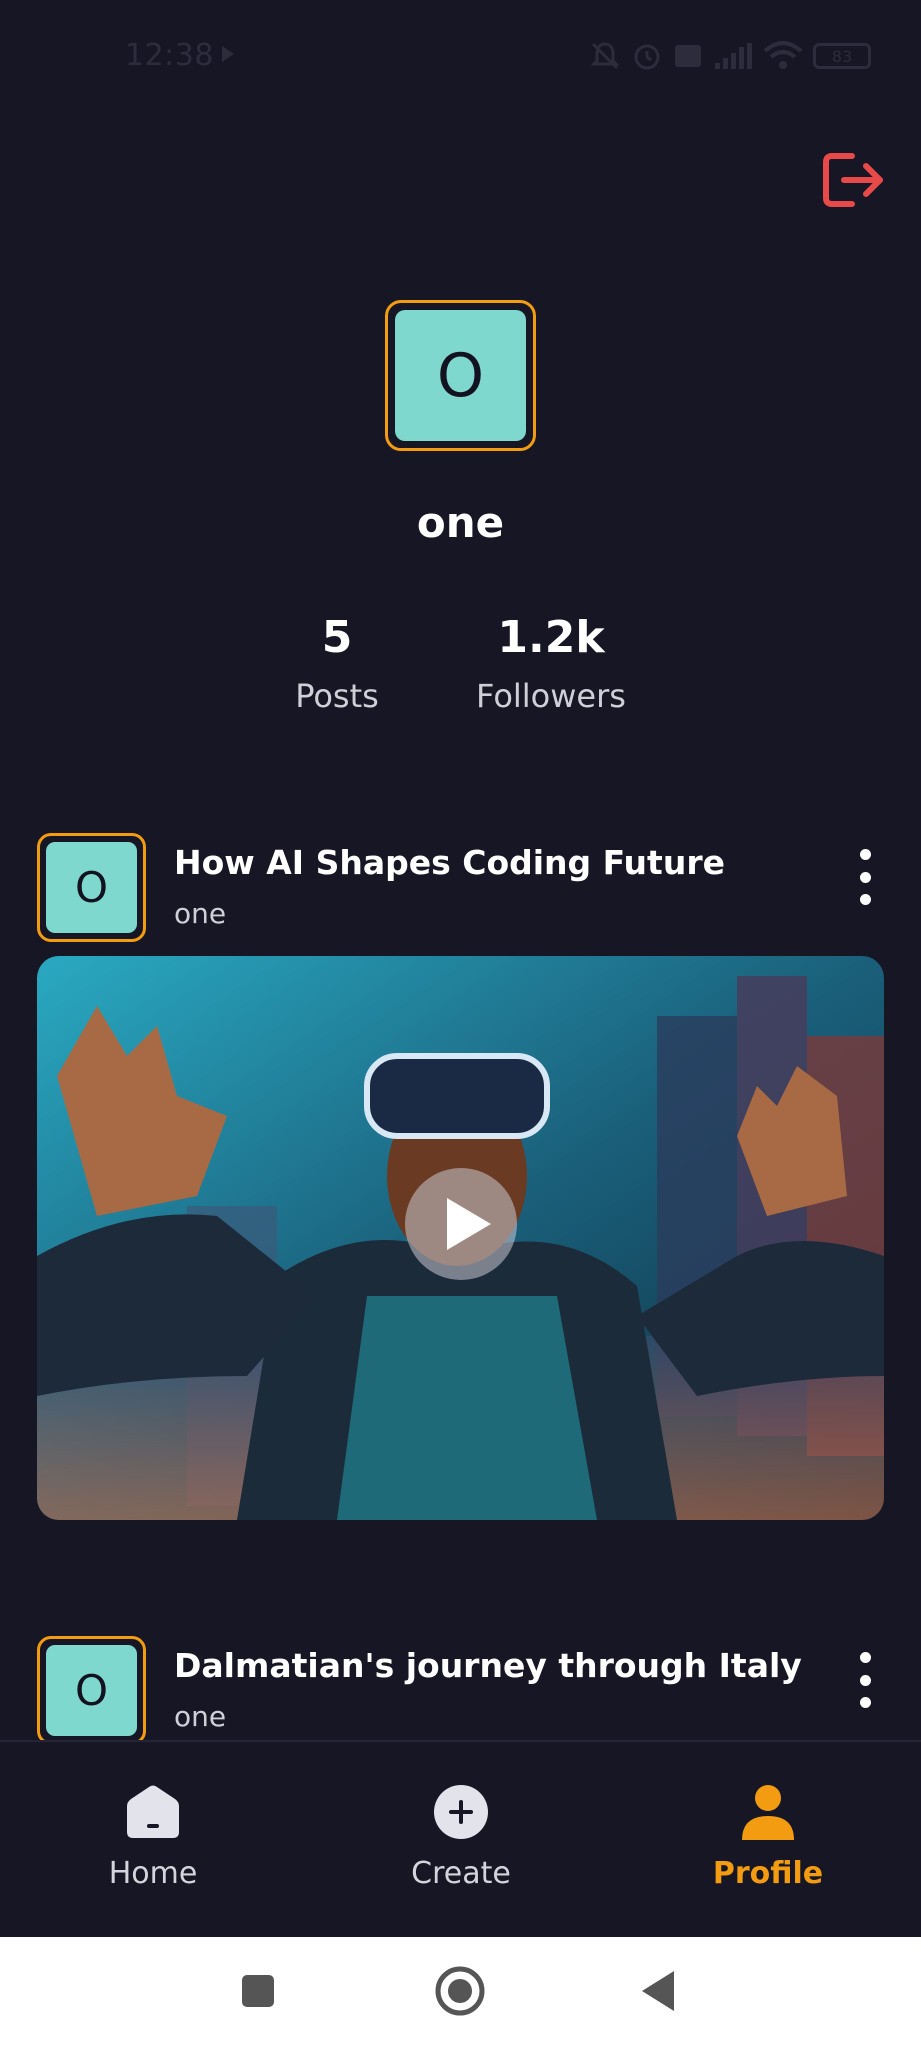 Image resolution: width=921 pixels, height=2048 pixels. What do you see at coordinates (337, 637) in the screenshot?
I see `posts-count: 5` at bounding box center [337, 637].